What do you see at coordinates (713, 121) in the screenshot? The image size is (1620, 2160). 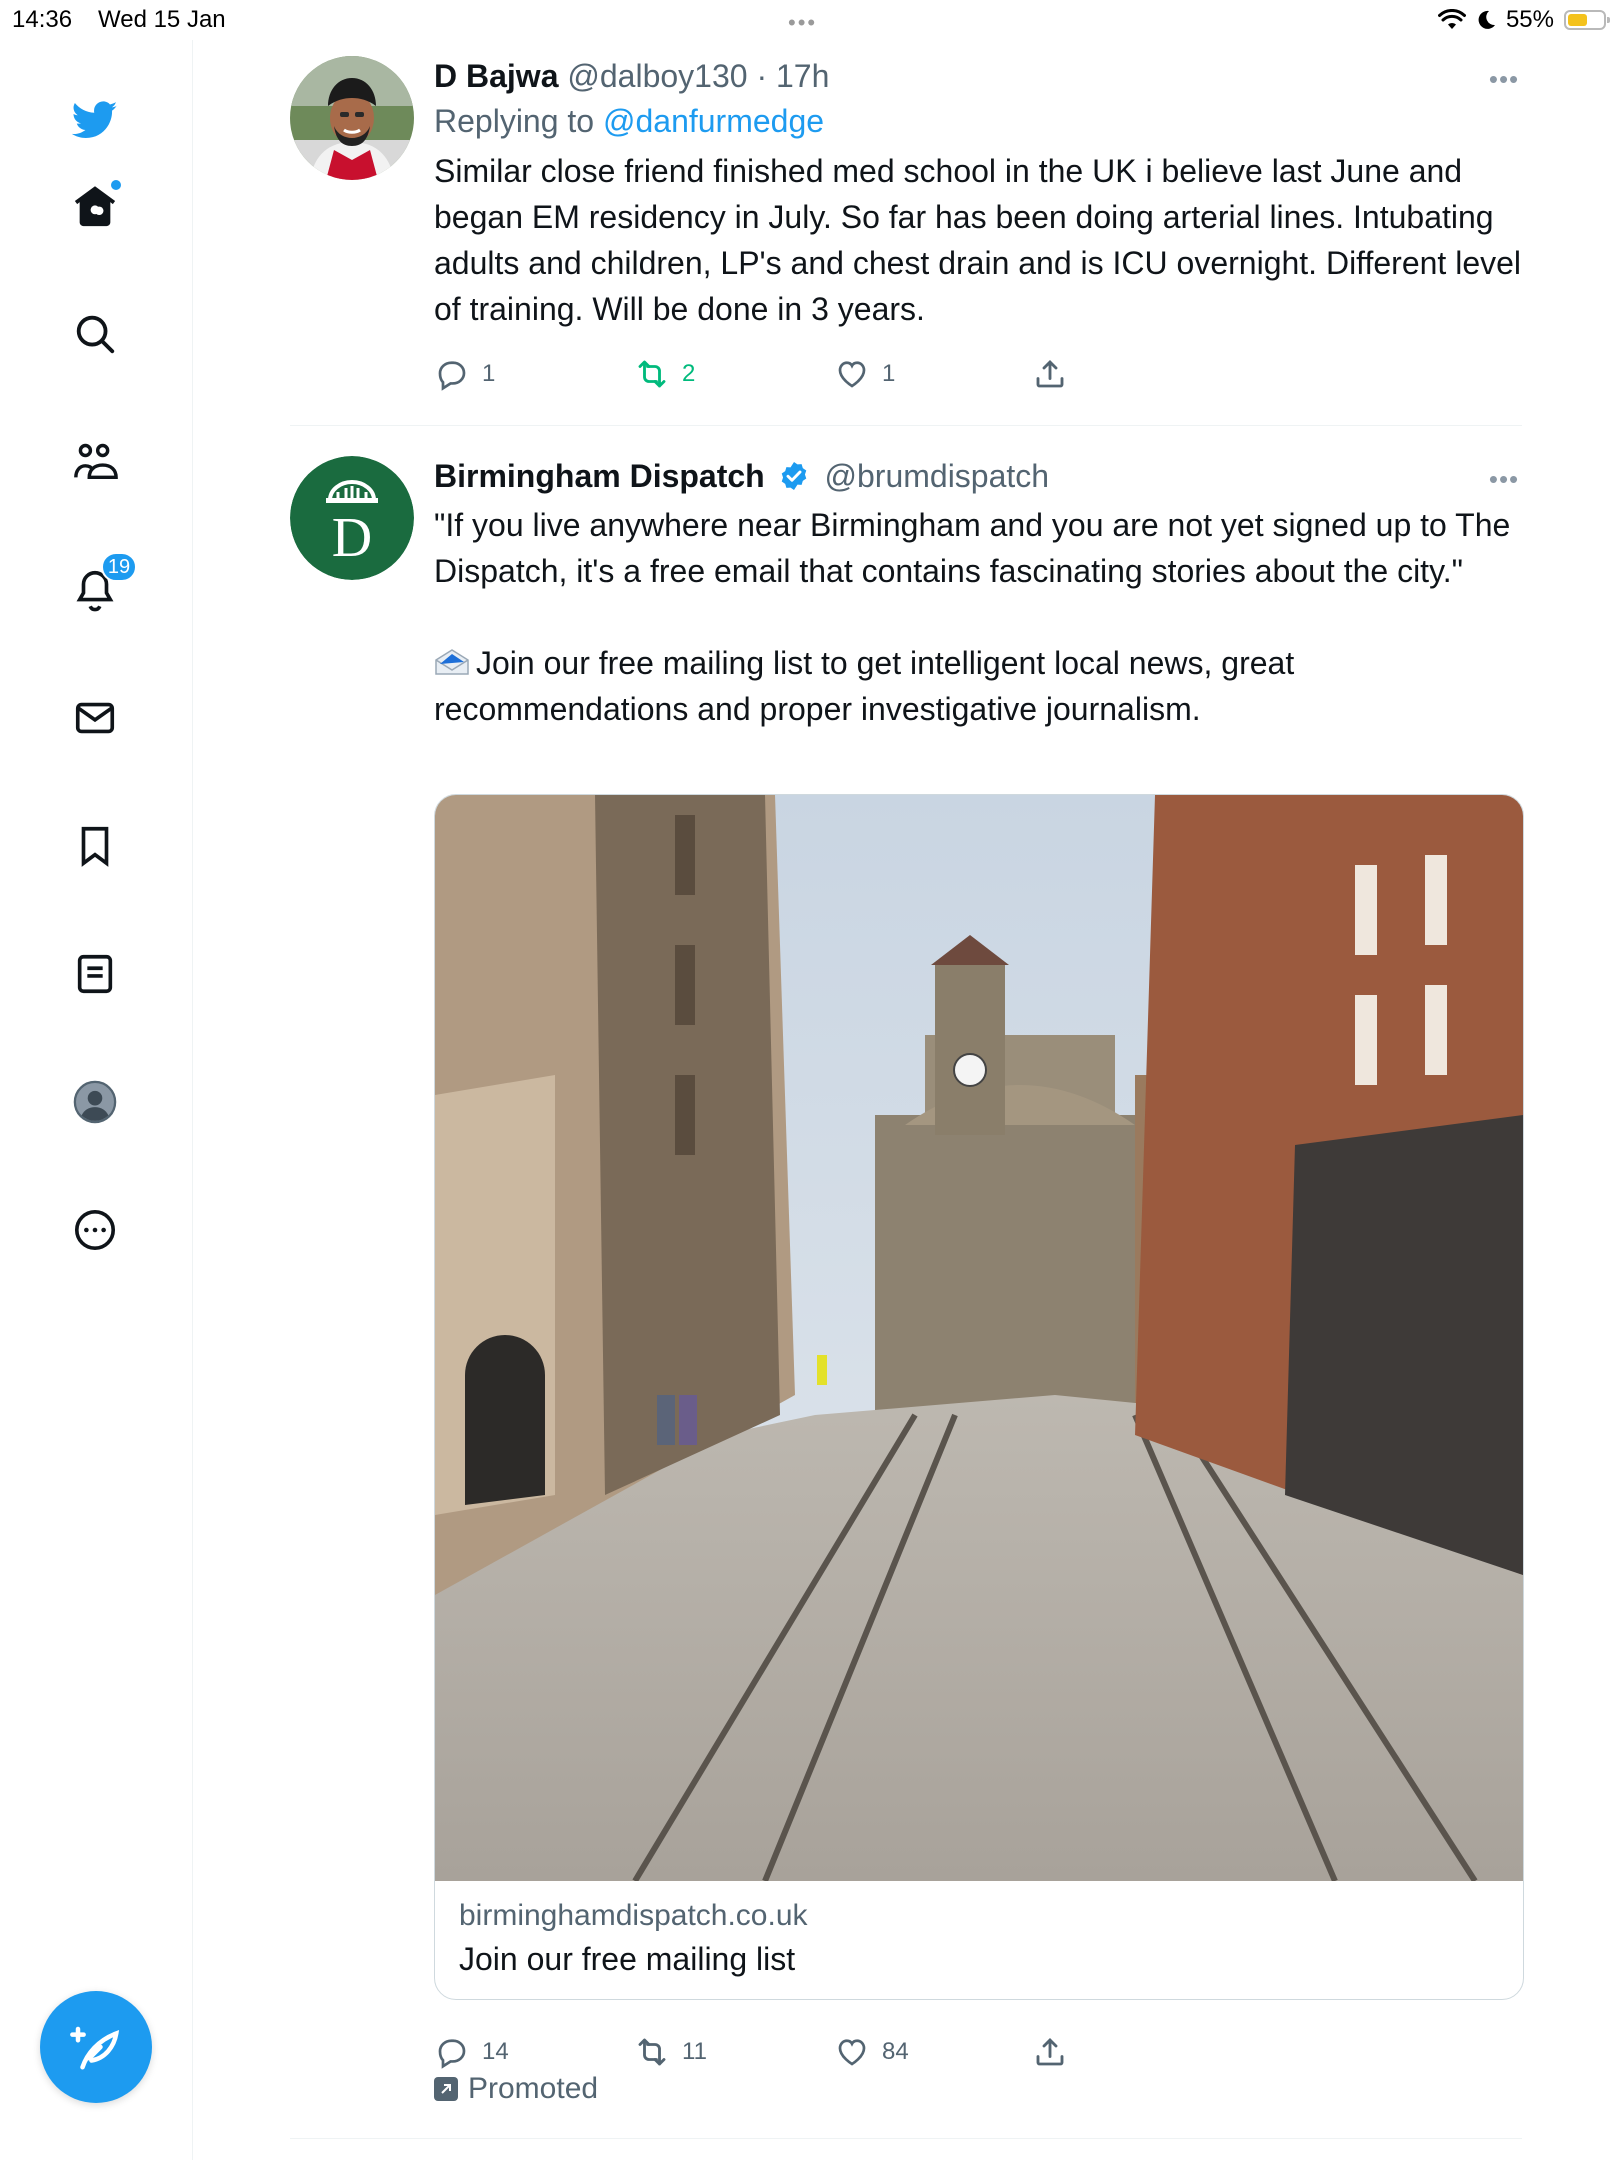 I see `replying-mention: @danfurmedge` at bounding box center [713, 121].